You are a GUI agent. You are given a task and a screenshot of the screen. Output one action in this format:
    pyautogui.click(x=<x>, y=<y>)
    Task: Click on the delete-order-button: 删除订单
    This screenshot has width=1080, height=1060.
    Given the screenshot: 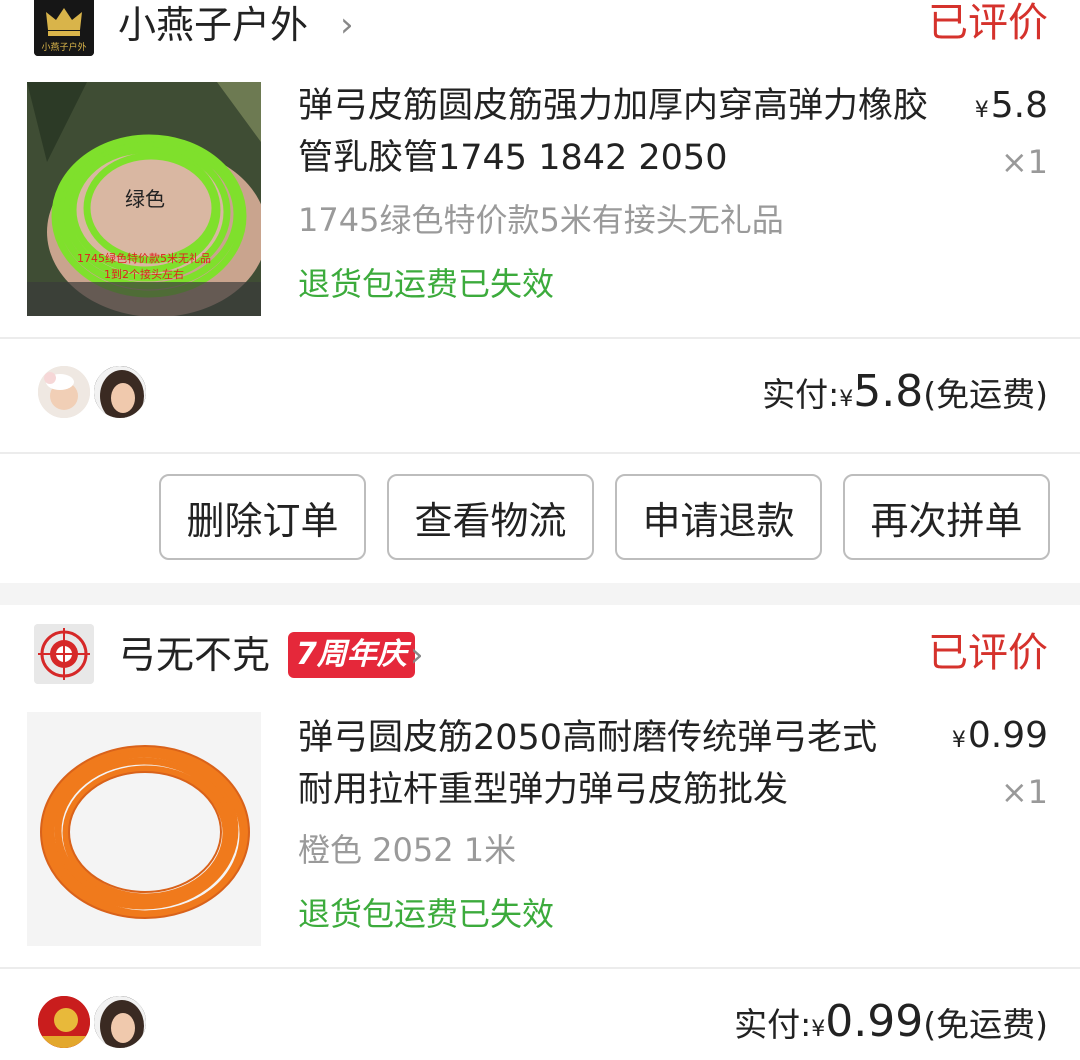 What is the action you would take?
    pyautogui.click(x=262, y=517)
    